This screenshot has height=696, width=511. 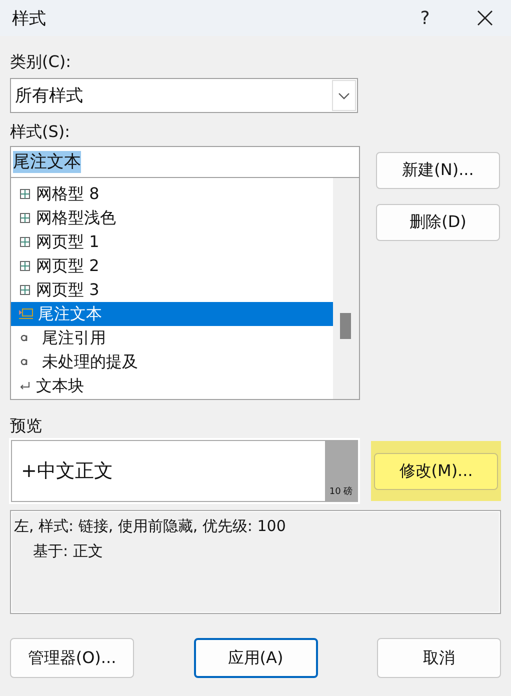 I want to click on styles-label: 样式(S):, so click(x=41, y=132).